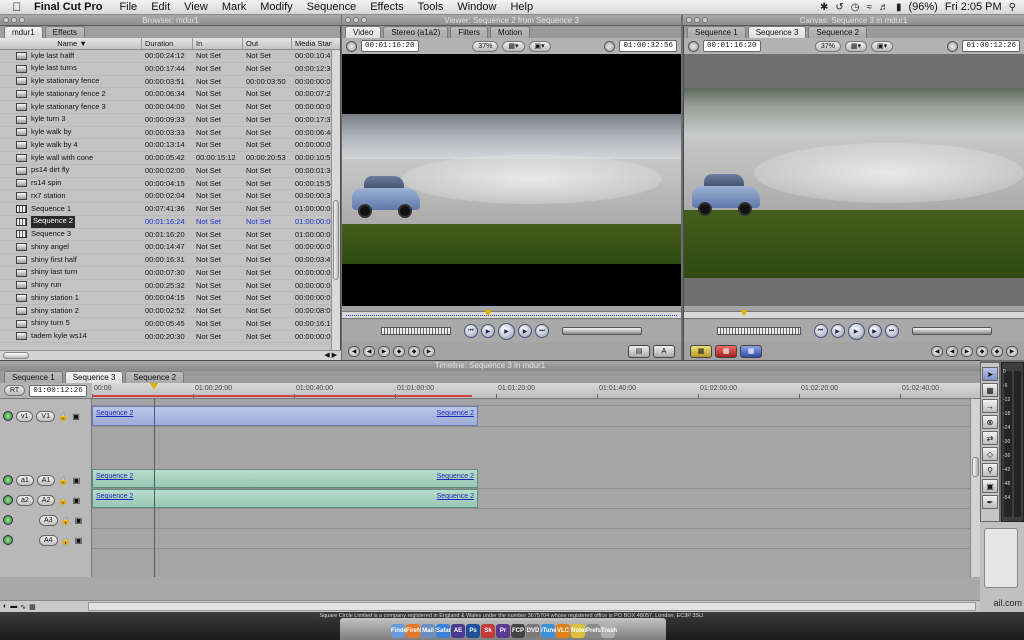  What do you see at coordinates (951, 331) in the screenshot?
I see `canvas-jog-control` at bounding box center [951, 331].